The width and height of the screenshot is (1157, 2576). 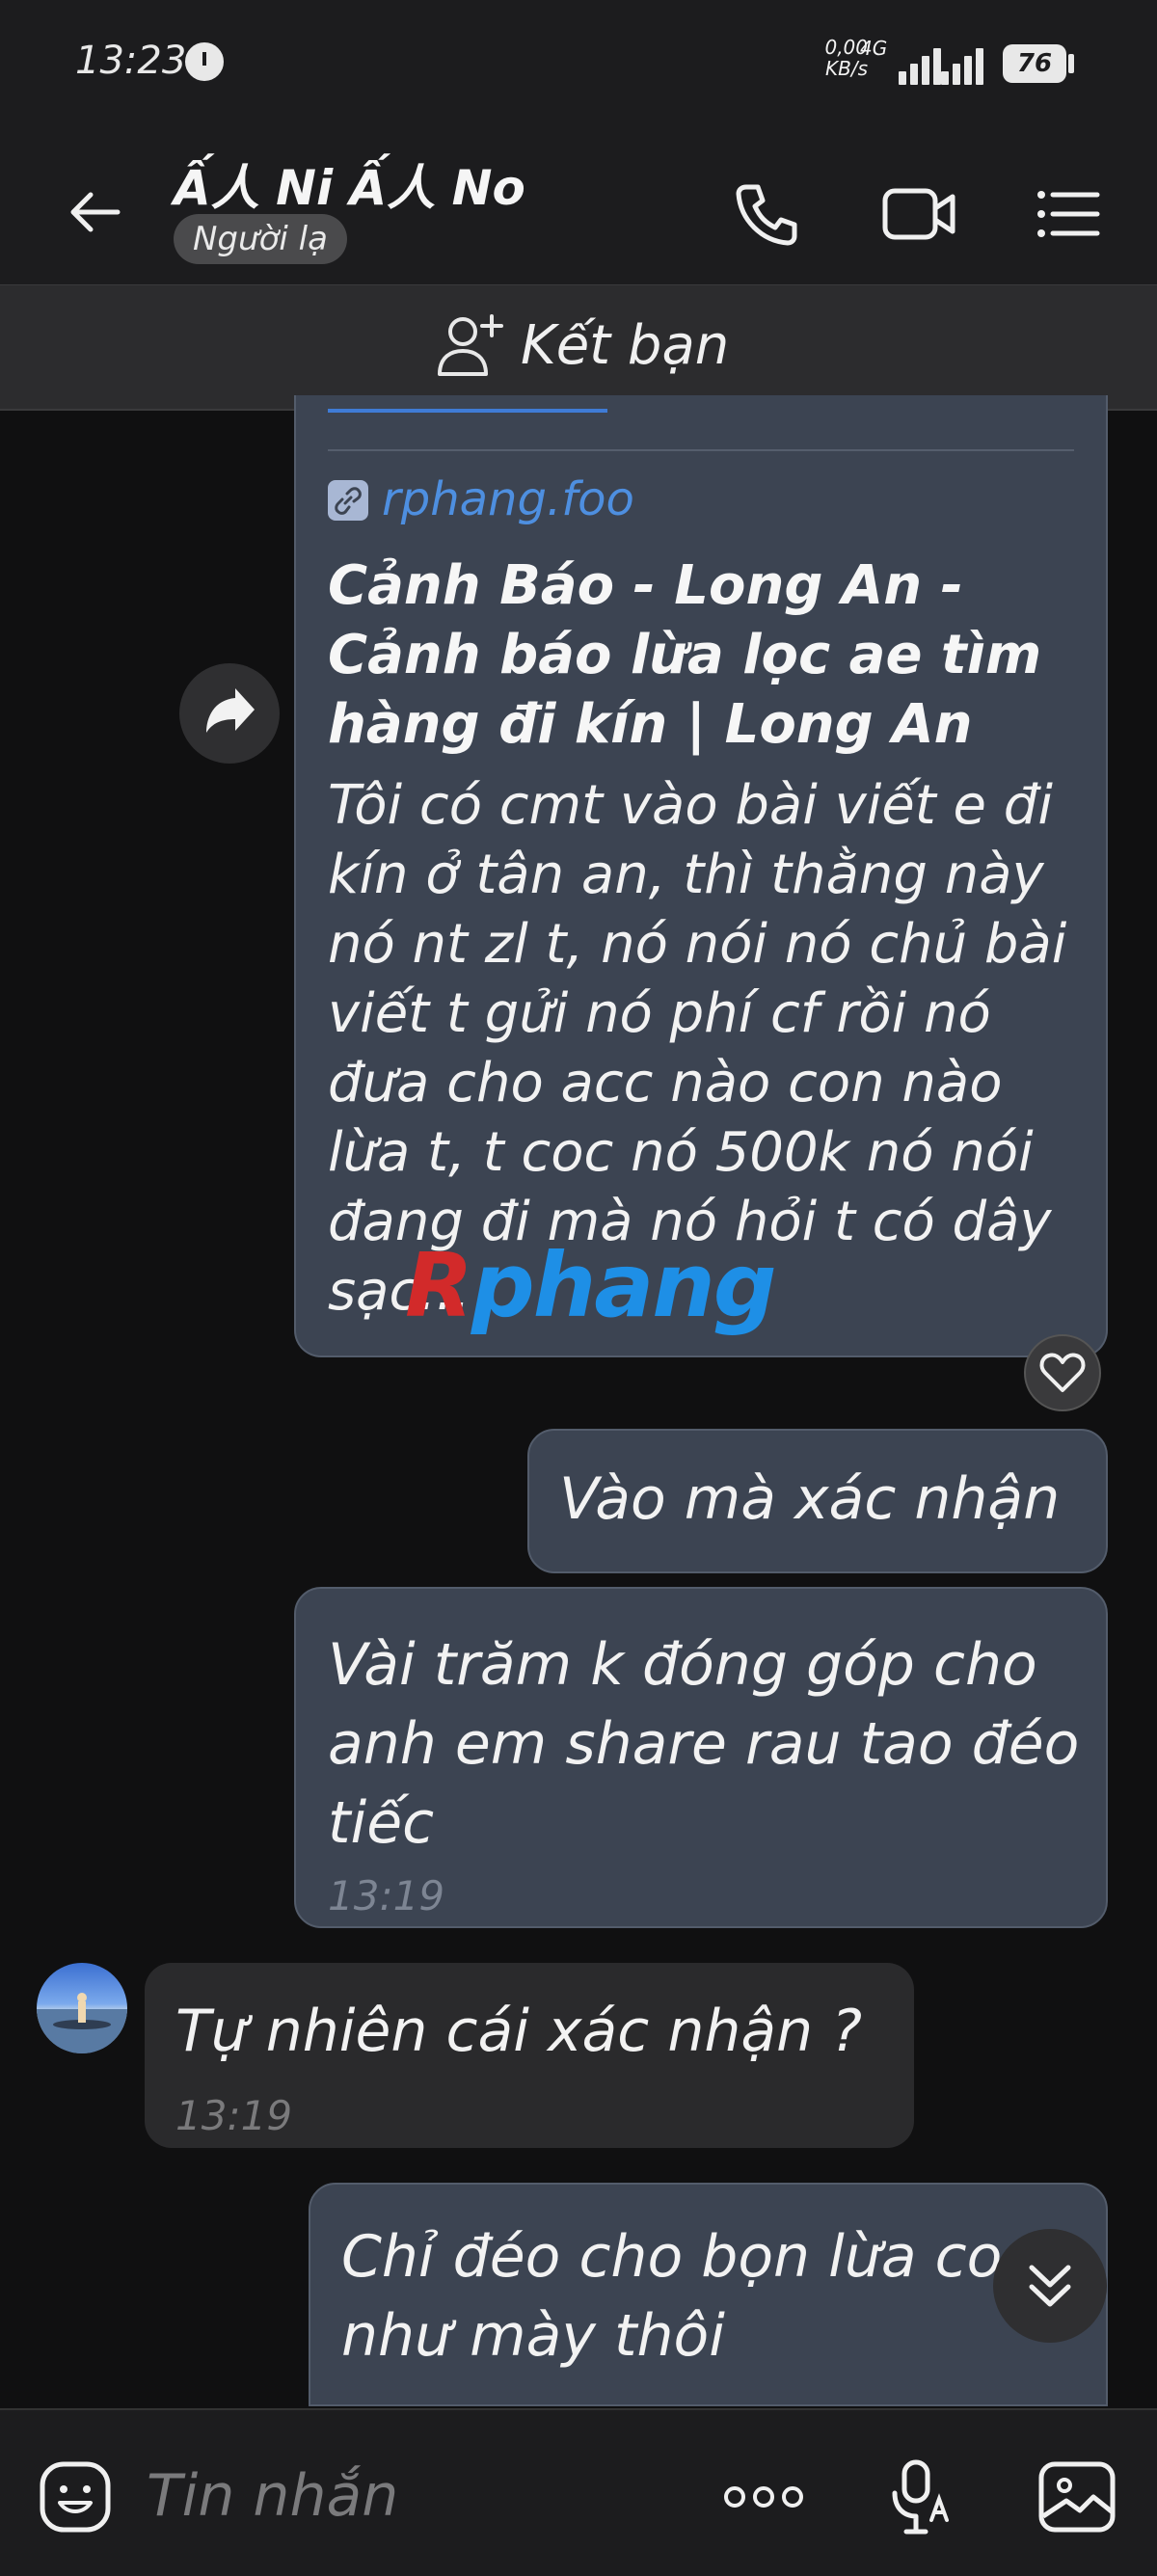 I want to click on watermark-logo: Rphang, so click(x=591, y=1286).